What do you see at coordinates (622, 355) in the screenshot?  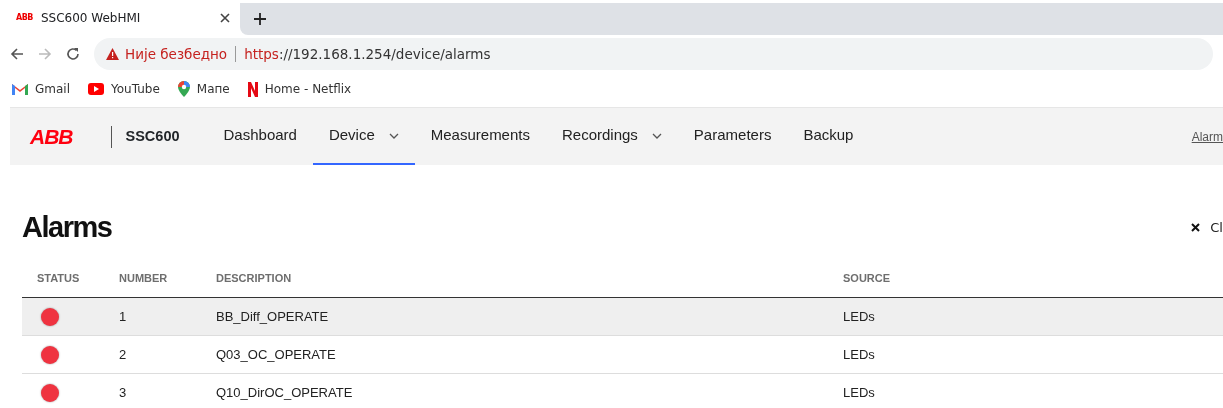 I see `table-row: 2 Q03_OC_OPERATE LEDs` at bounding box center [622, 355].